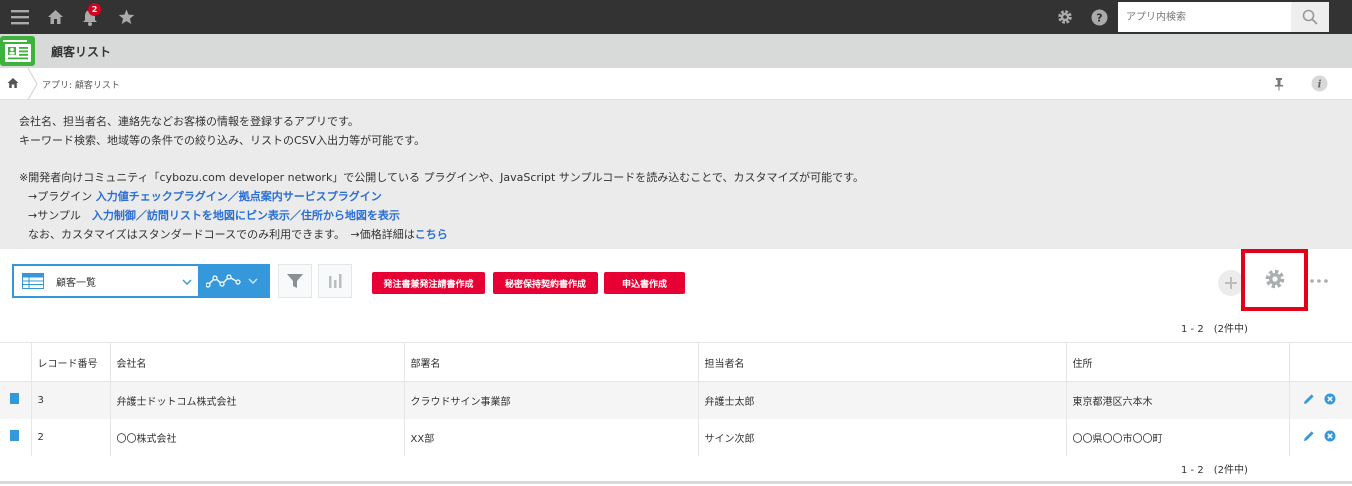 Image resolution: width=1352 pixels, height=486 pixels. I want to click on svg-text: i, so click(1320, 85).